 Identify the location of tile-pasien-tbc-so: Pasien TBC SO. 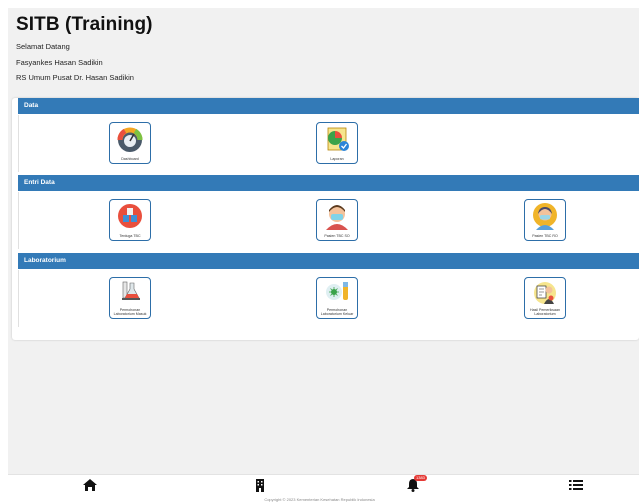
(337, 220).